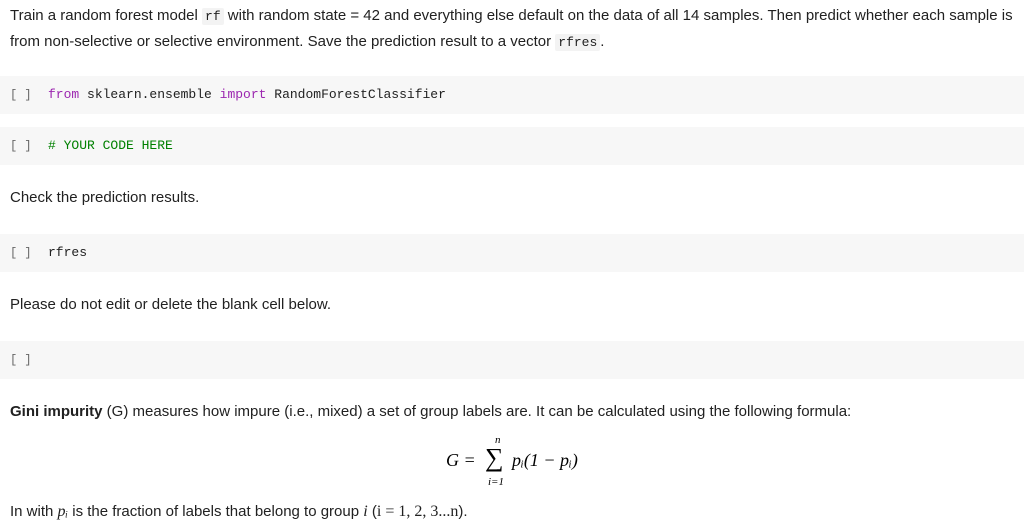 This screenshot has width=1024, height=528. Describe the element at coordinates (243, 94) in the screenshot. I see `keyword-import: import` at that location.